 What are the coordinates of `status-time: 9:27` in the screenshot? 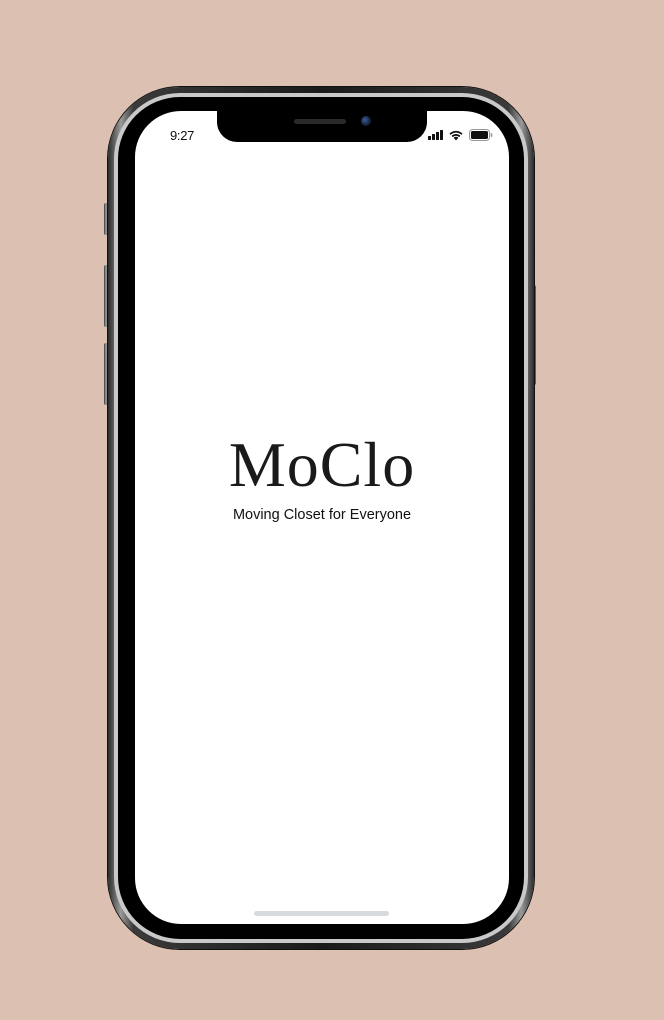 It's located at (182, 135).